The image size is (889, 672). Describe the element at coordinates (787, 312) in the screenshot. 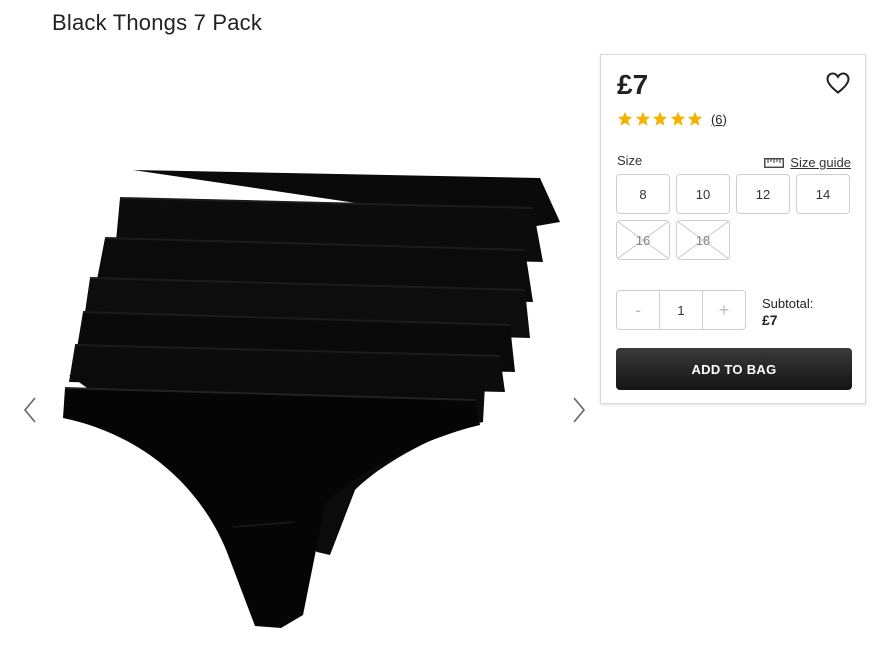

I see `subtotal: Subtotal: £7` at that location.